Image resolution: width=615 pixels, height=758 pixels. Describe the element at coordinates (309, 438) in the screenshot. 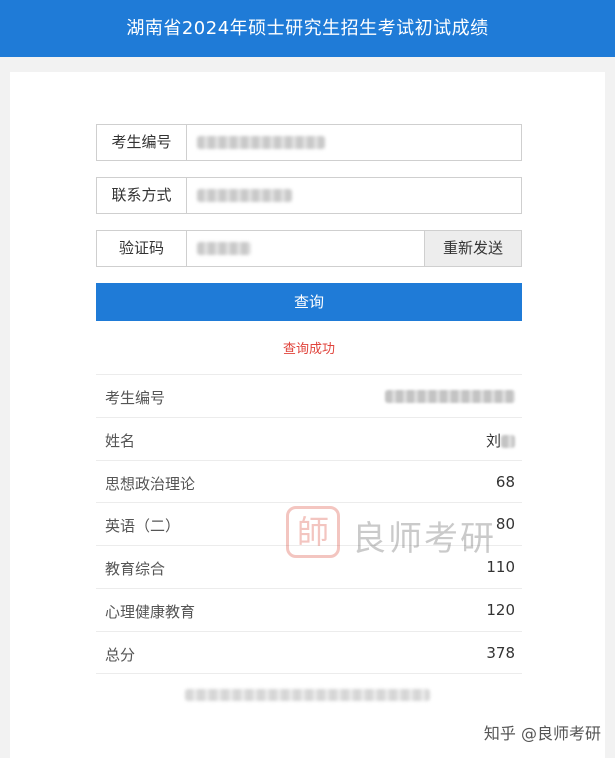

I see `result-row-name: 姓名 刘x` at that location.